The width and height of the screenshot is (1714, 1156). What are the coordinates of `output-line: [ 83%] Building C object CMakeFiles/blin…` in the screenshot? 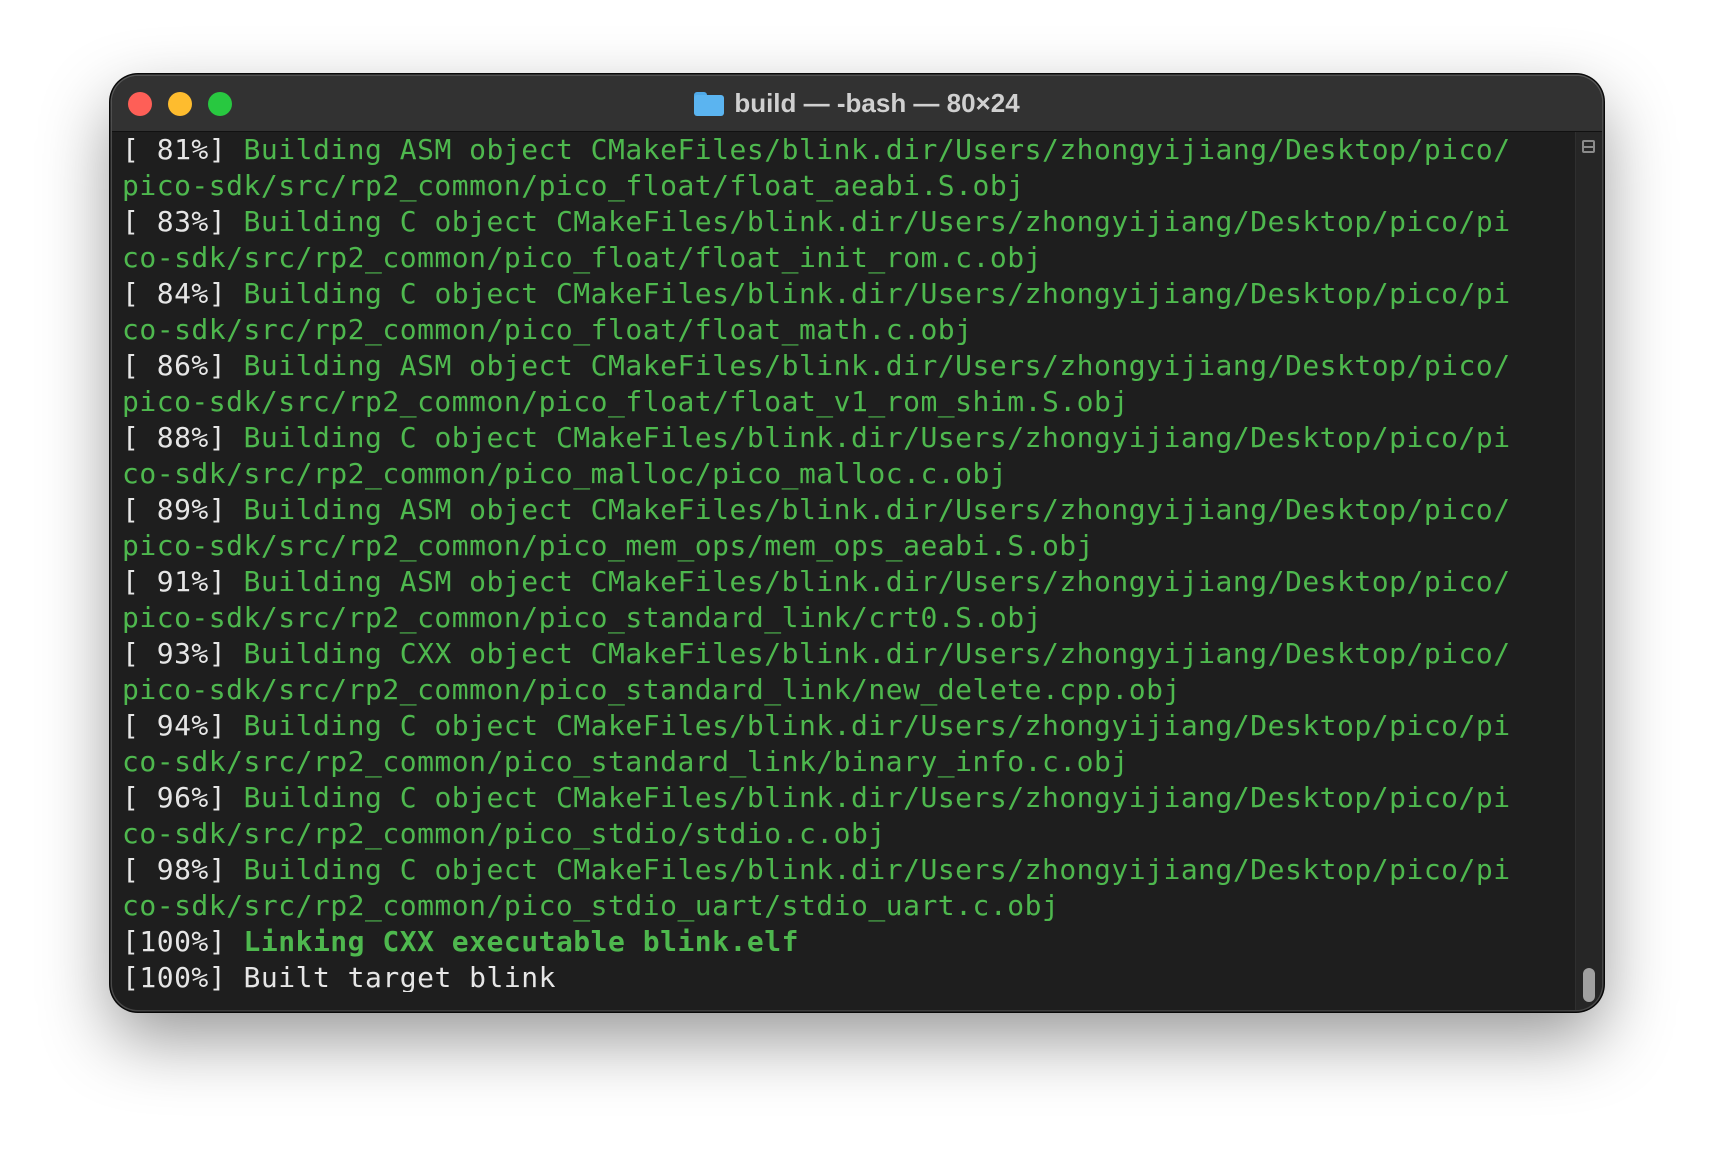 It's located at (816, 221).